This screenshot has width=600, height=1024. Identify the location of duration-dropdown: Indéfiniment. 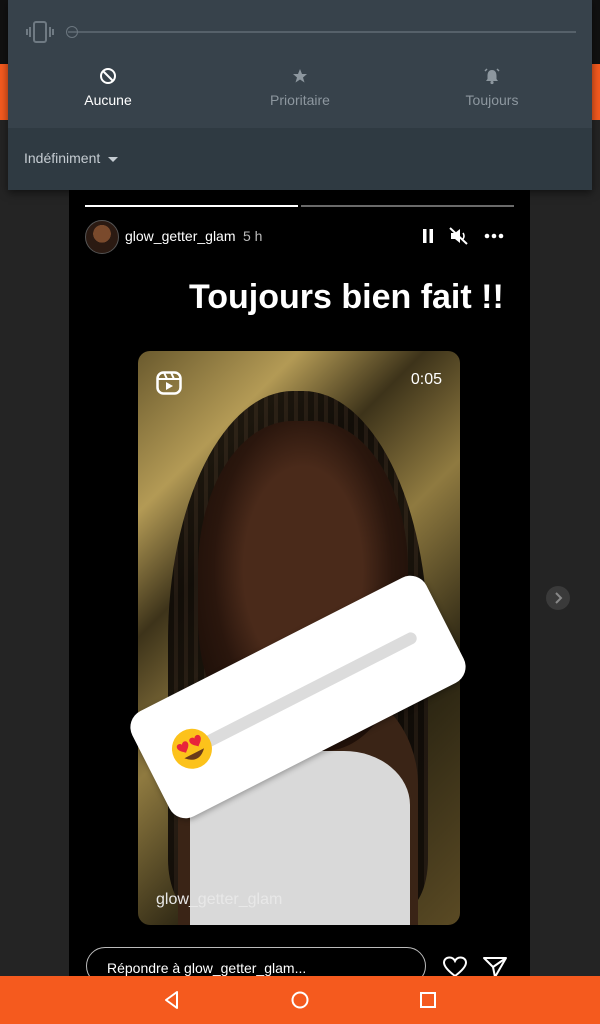
(71, 158).